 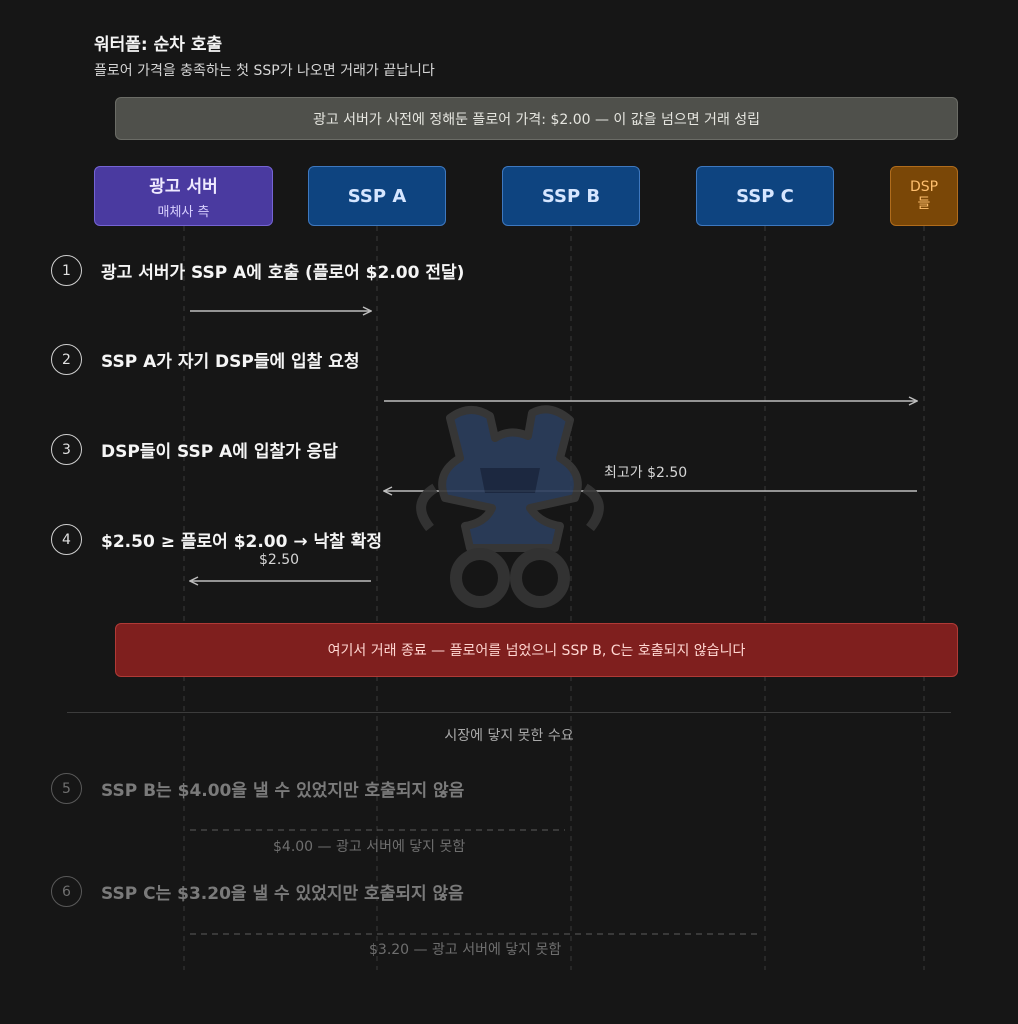 I want to click on arrow-label-step5: $4.00 — 광고 서버에 닿지 못함, so click(x=369, y=847).